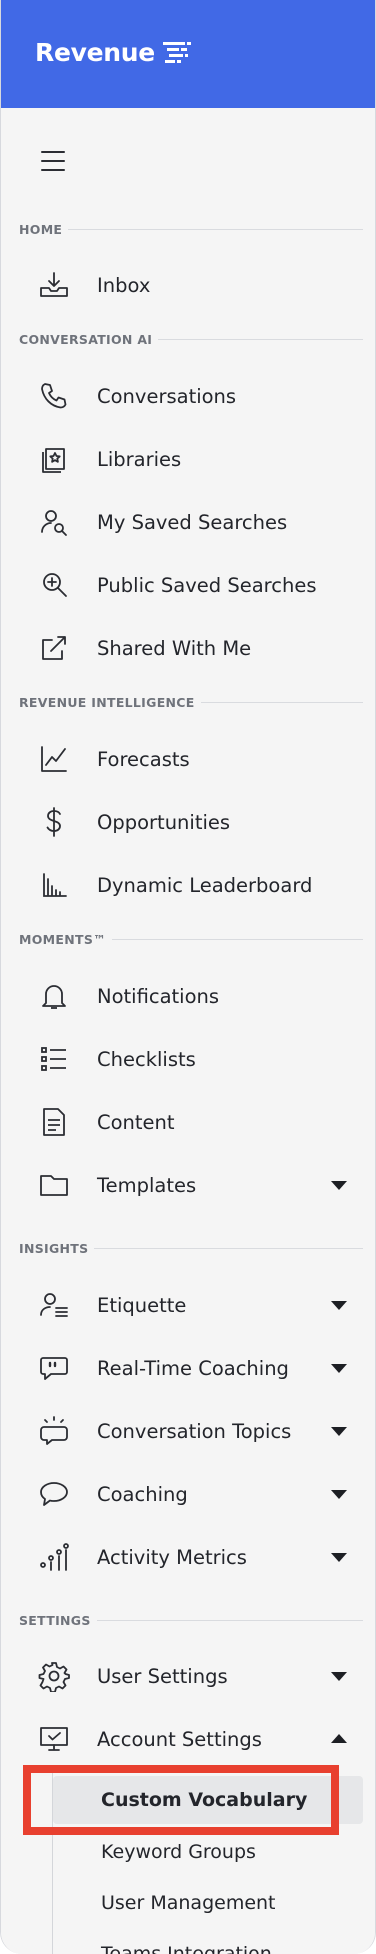 The image size is (376, 1954). Describe the element at coordinates (188, 1557) in the screenshot. I see `sidebar-item-activity-metrics: Activity Metrics` at that location.